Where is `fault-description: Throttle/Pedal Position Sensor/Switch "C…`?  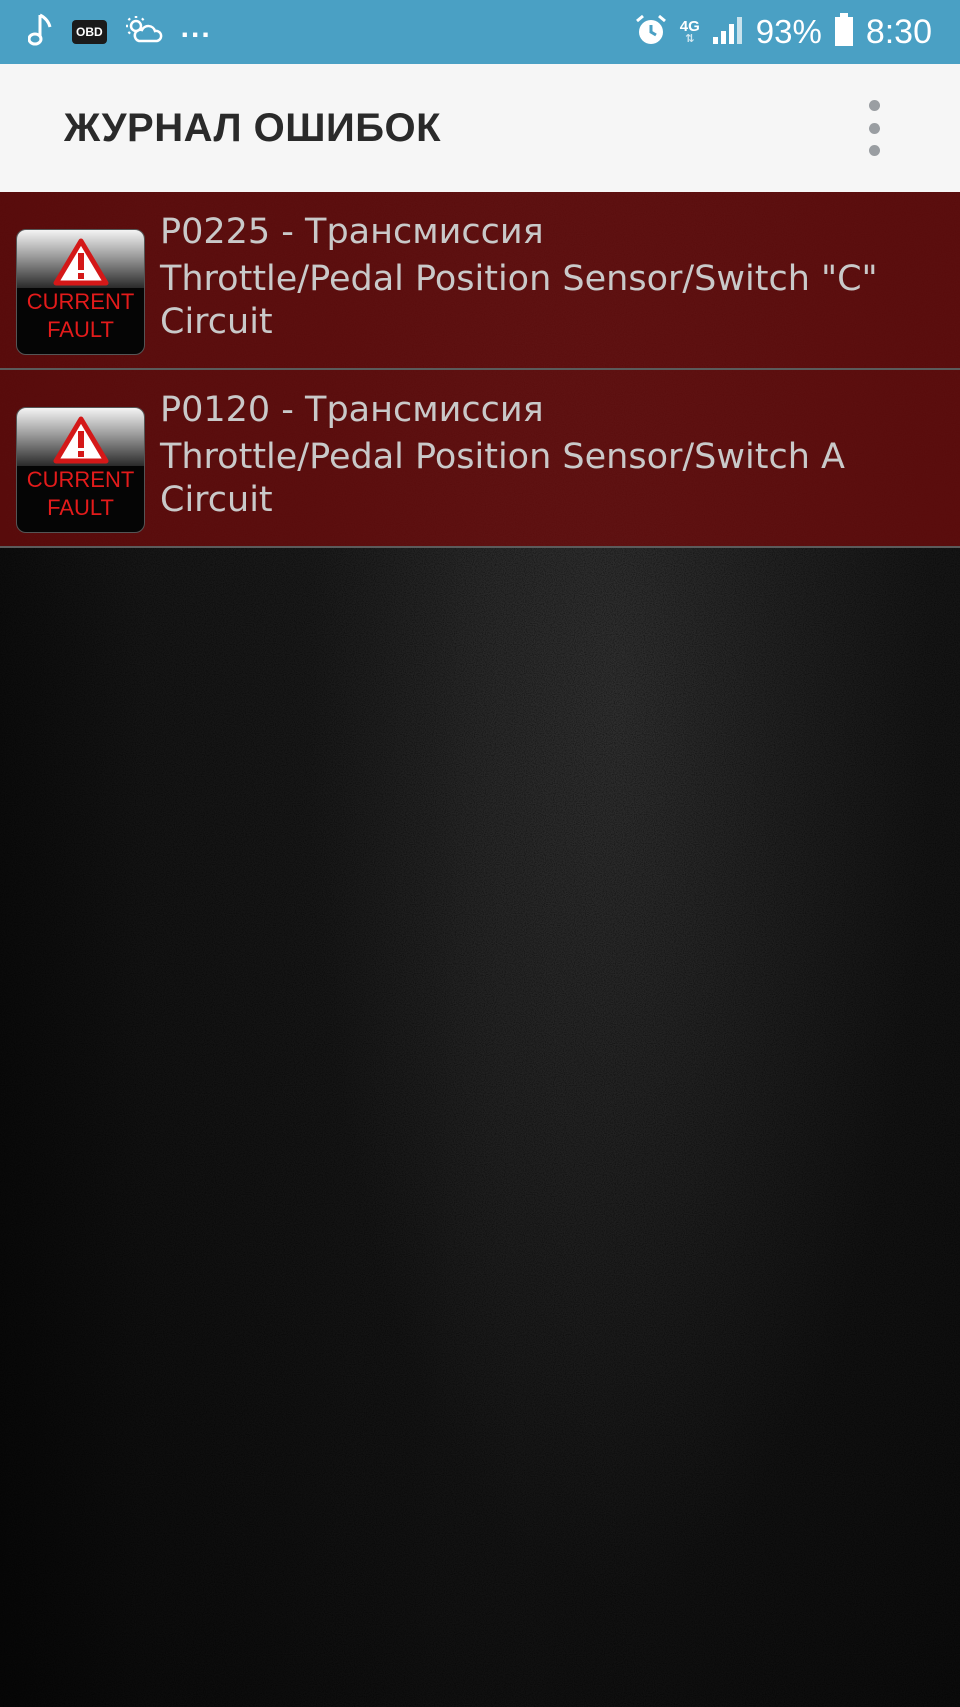 fault-description: Throttle/Pedal Position Sensor/Switch "C… is located at coordinates (519, 300).